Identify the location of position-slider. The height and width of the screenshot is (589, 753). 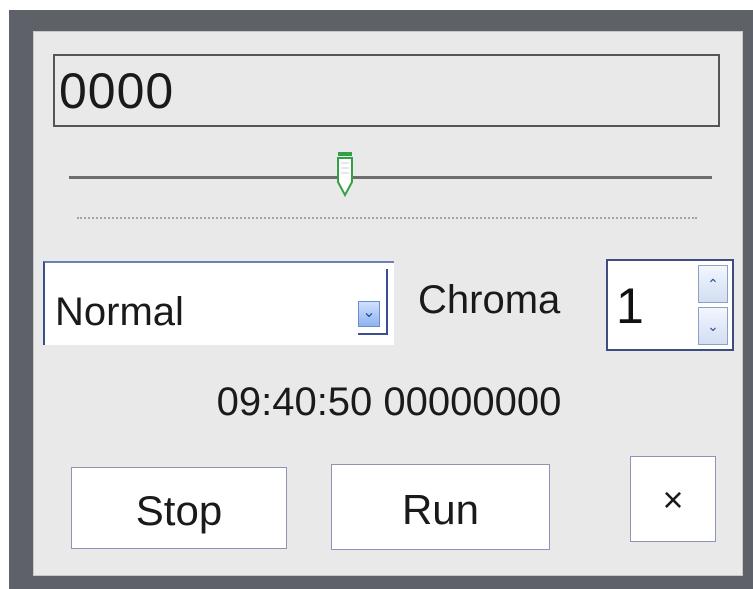
(391, 175).